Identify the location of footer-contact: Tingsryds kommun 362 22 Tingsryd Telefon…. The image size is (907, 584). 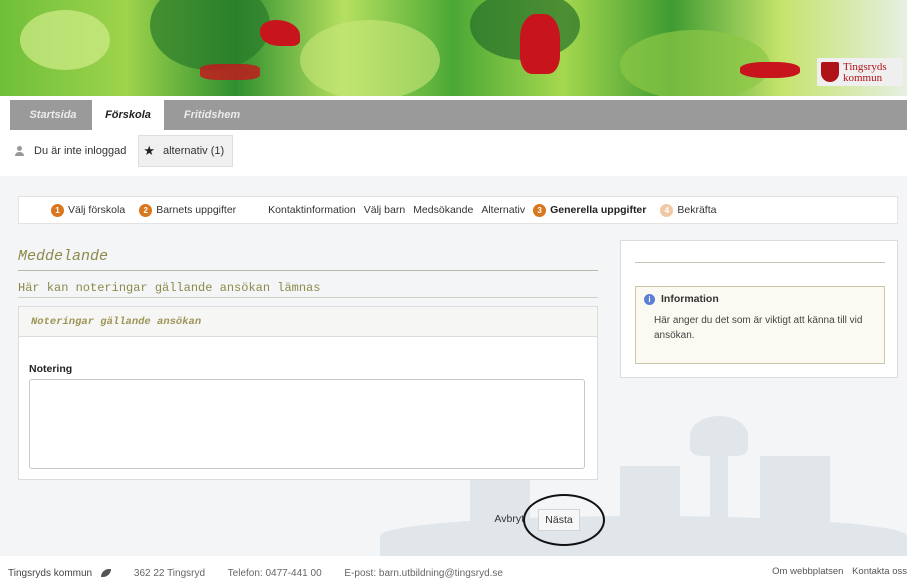
(265, 573).